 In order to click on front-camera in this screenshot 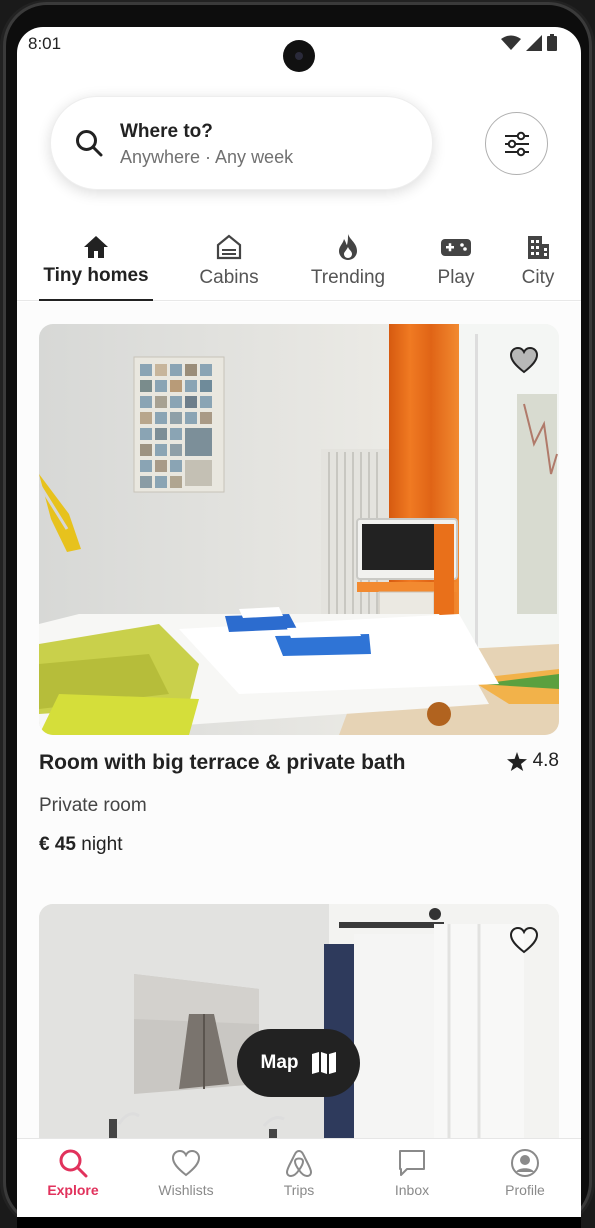, I will do `click(299, 56)`.